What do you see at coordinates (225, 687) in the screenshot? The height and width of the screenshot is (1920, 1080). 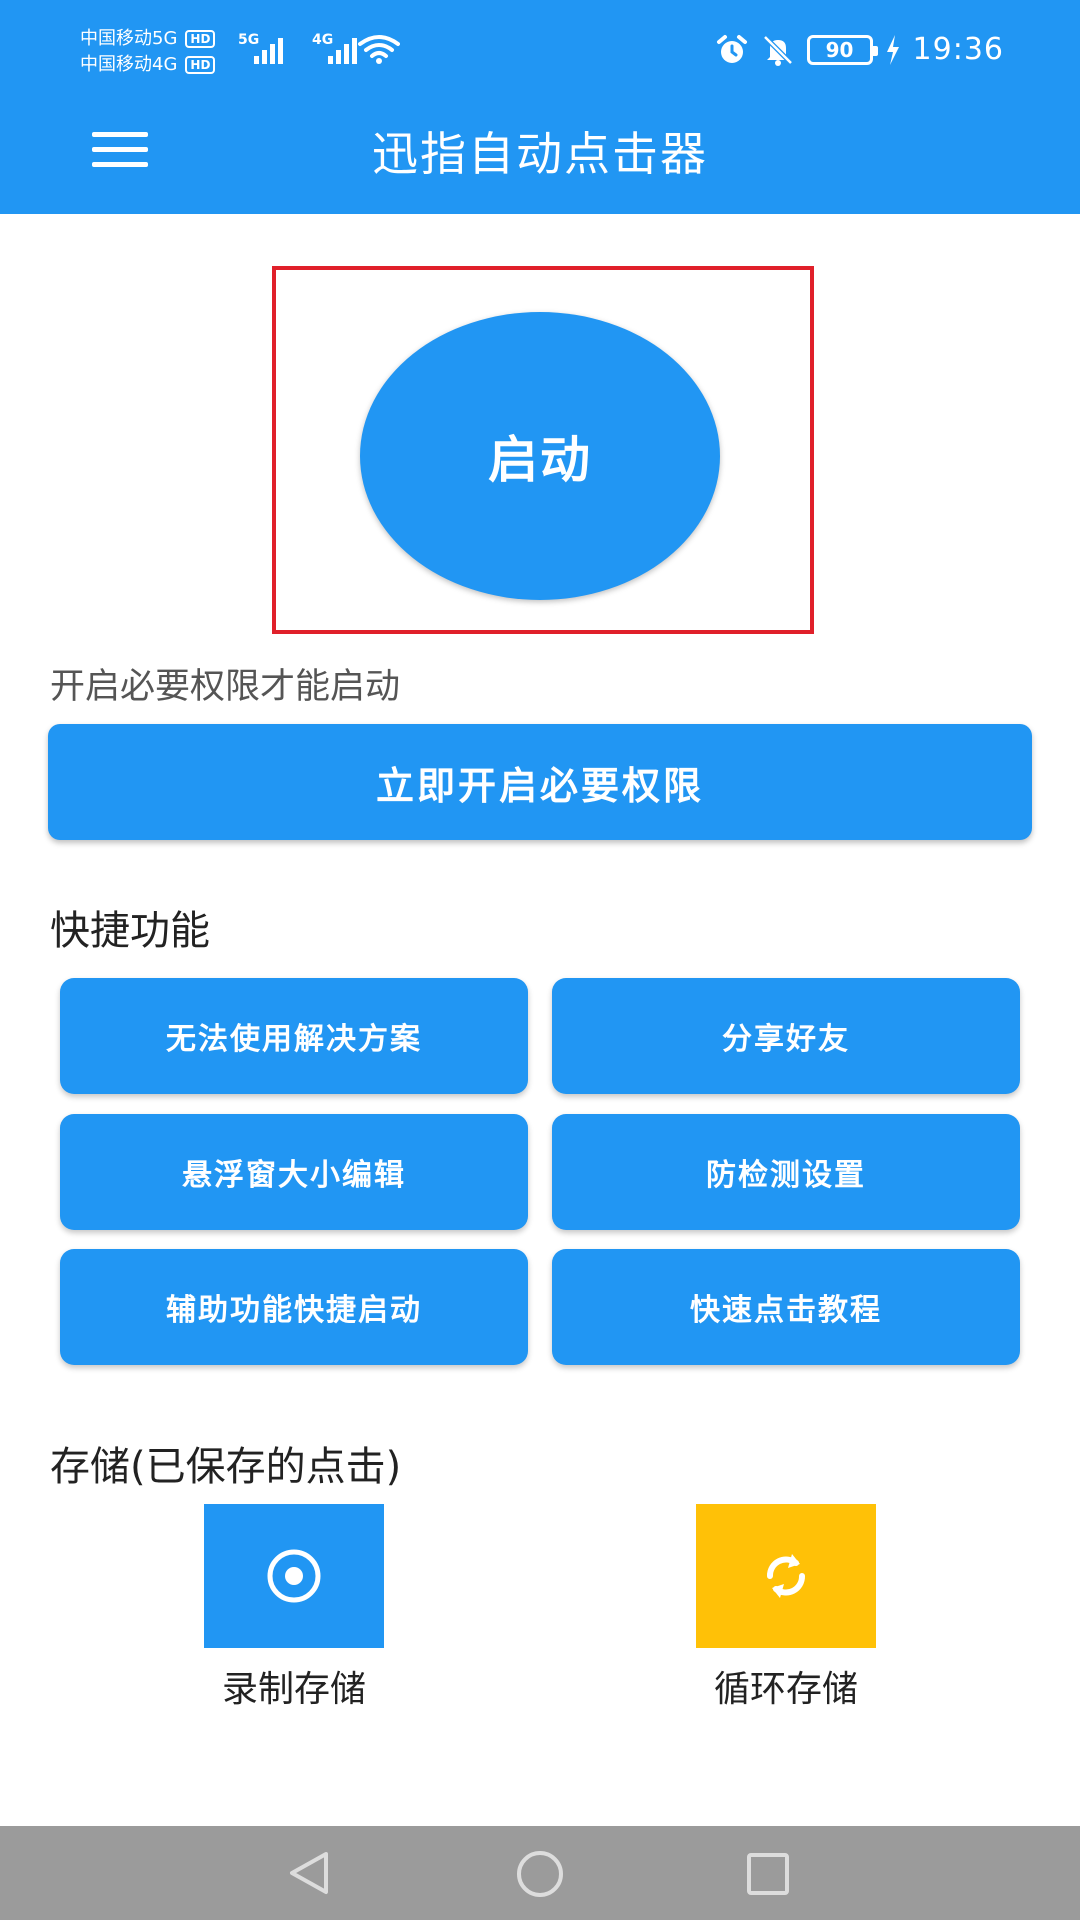 I see `permission-hint: 开启必要权限才能启动` at bounding box center [225, 687].